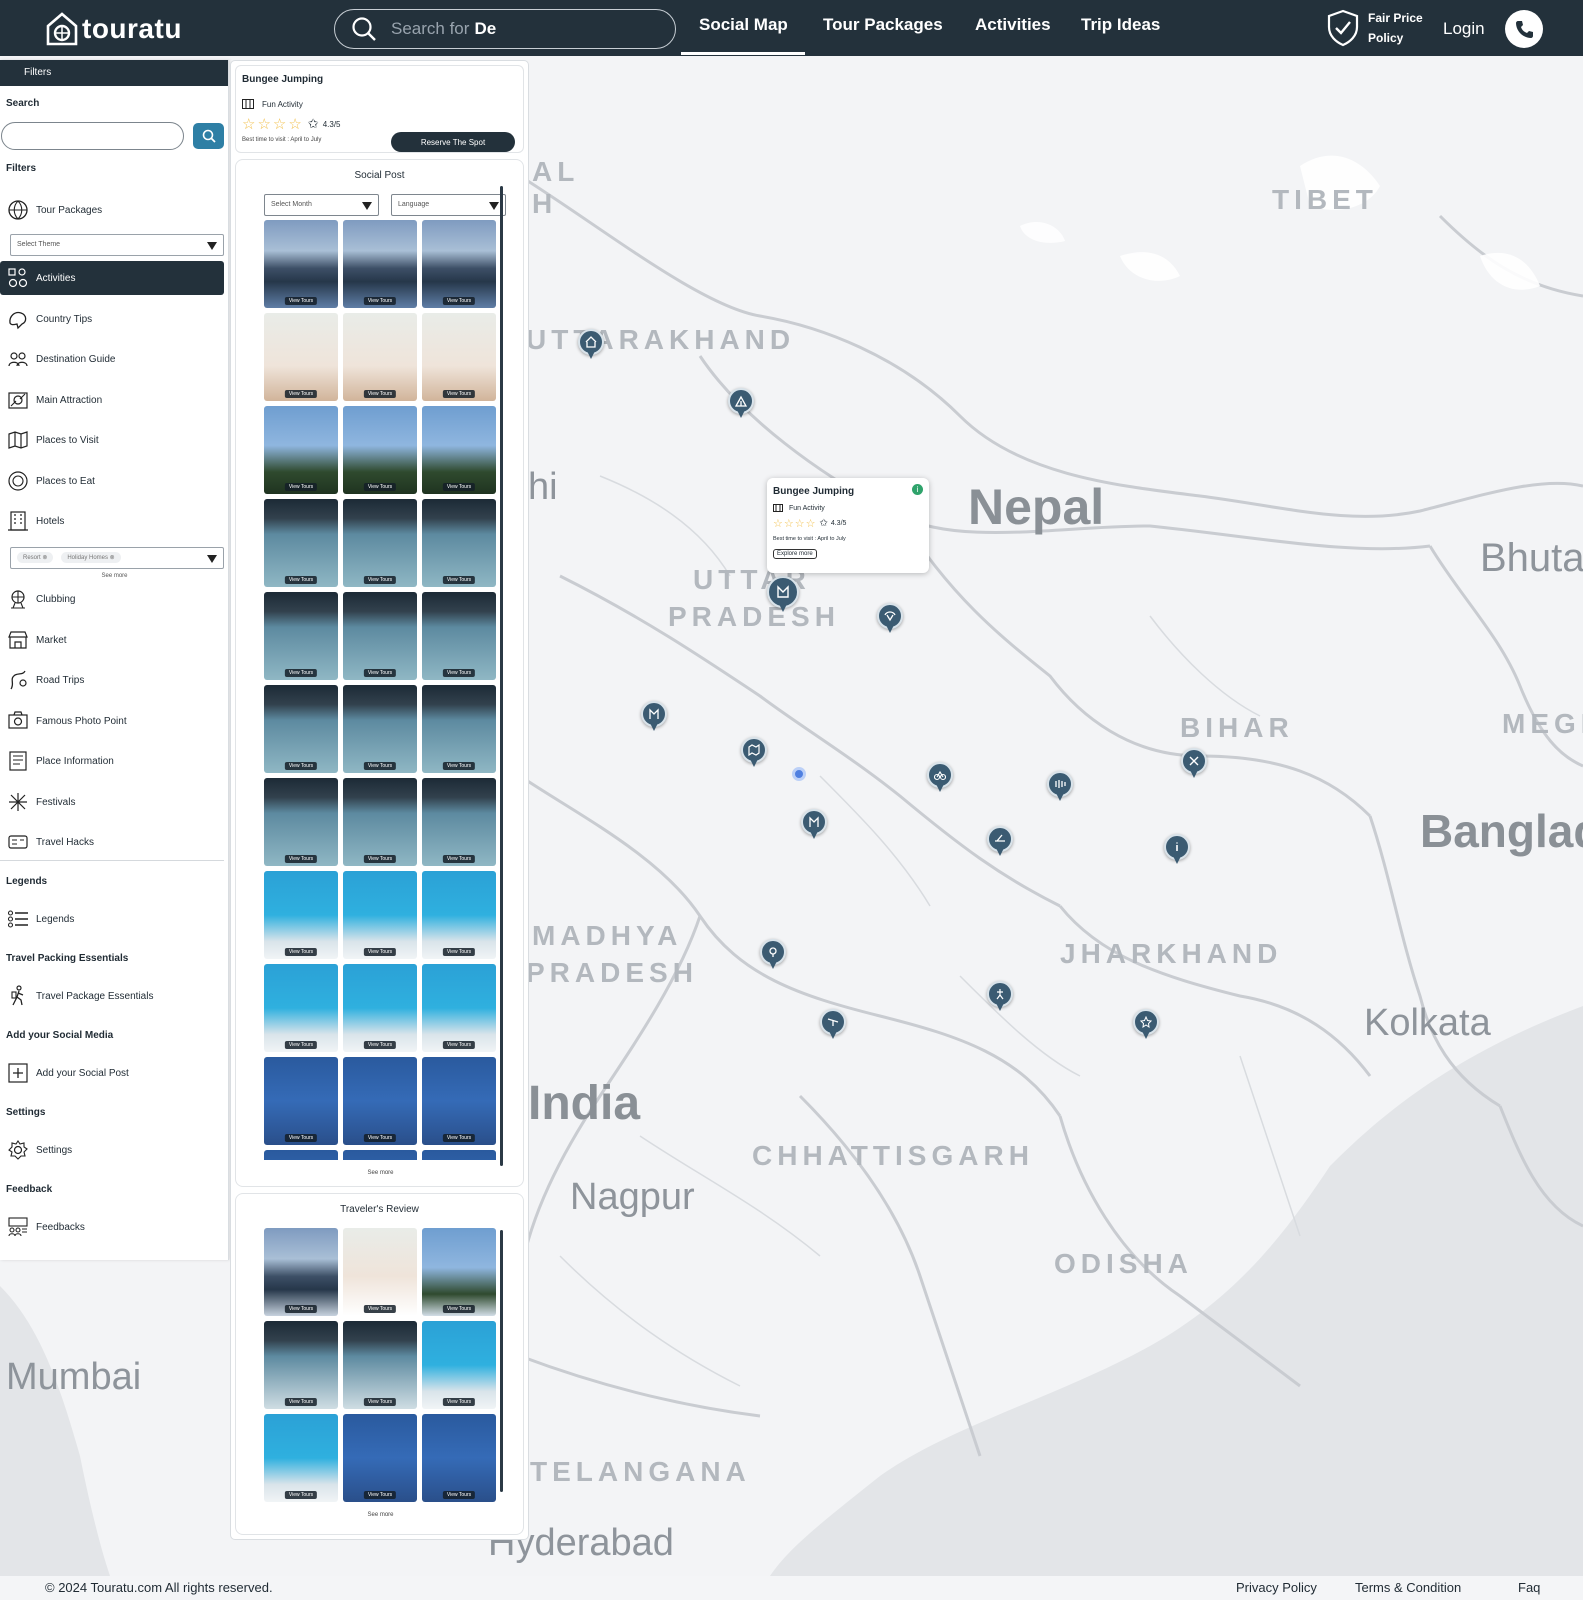 Image resolution: width=1583 pixels, height=1600 pixels. Describe the element at coordinates (117, 558) in the screenshot. I see `hotel-type-multiselect: Resort ⊗ Holiday Homes ⊗` at that location.